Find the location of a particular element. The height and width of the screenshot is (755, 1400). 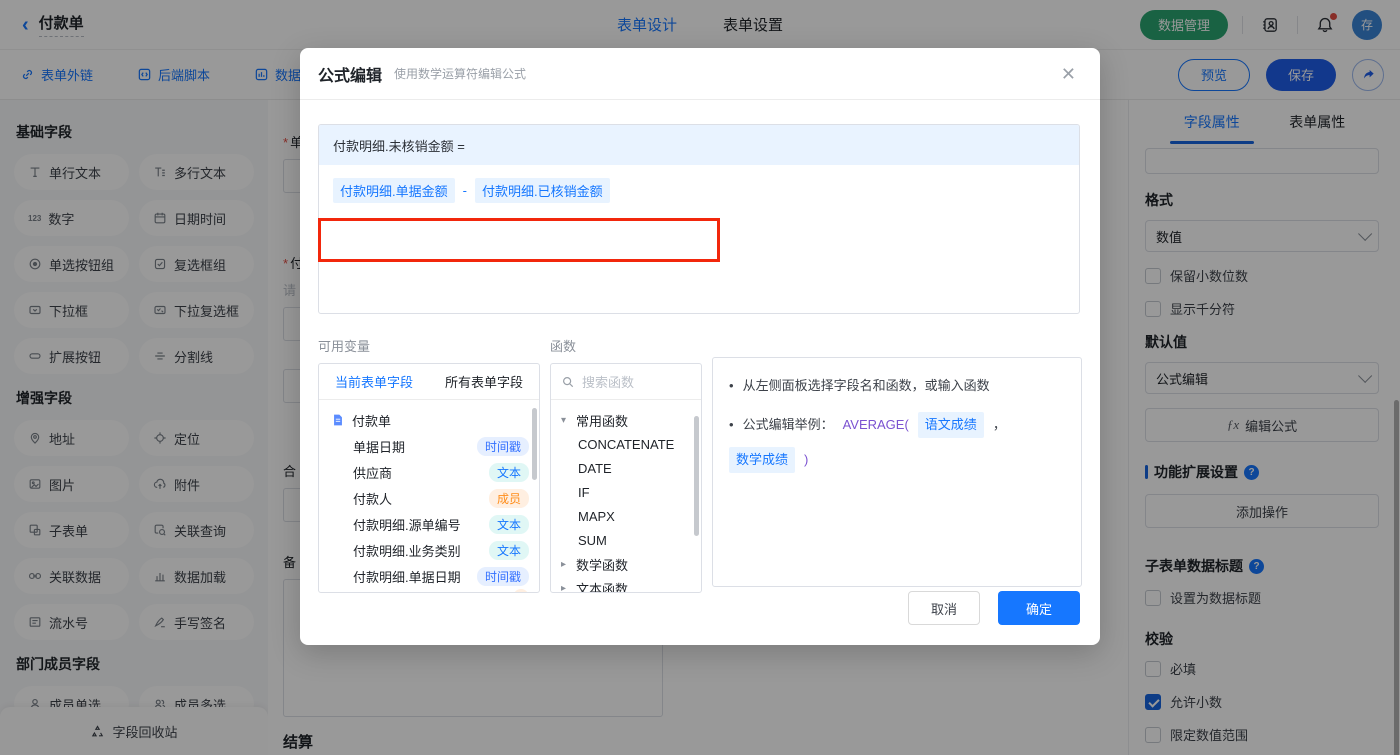

function-group-text: ▸ 文本函数 is located at coordinates (626, 584).